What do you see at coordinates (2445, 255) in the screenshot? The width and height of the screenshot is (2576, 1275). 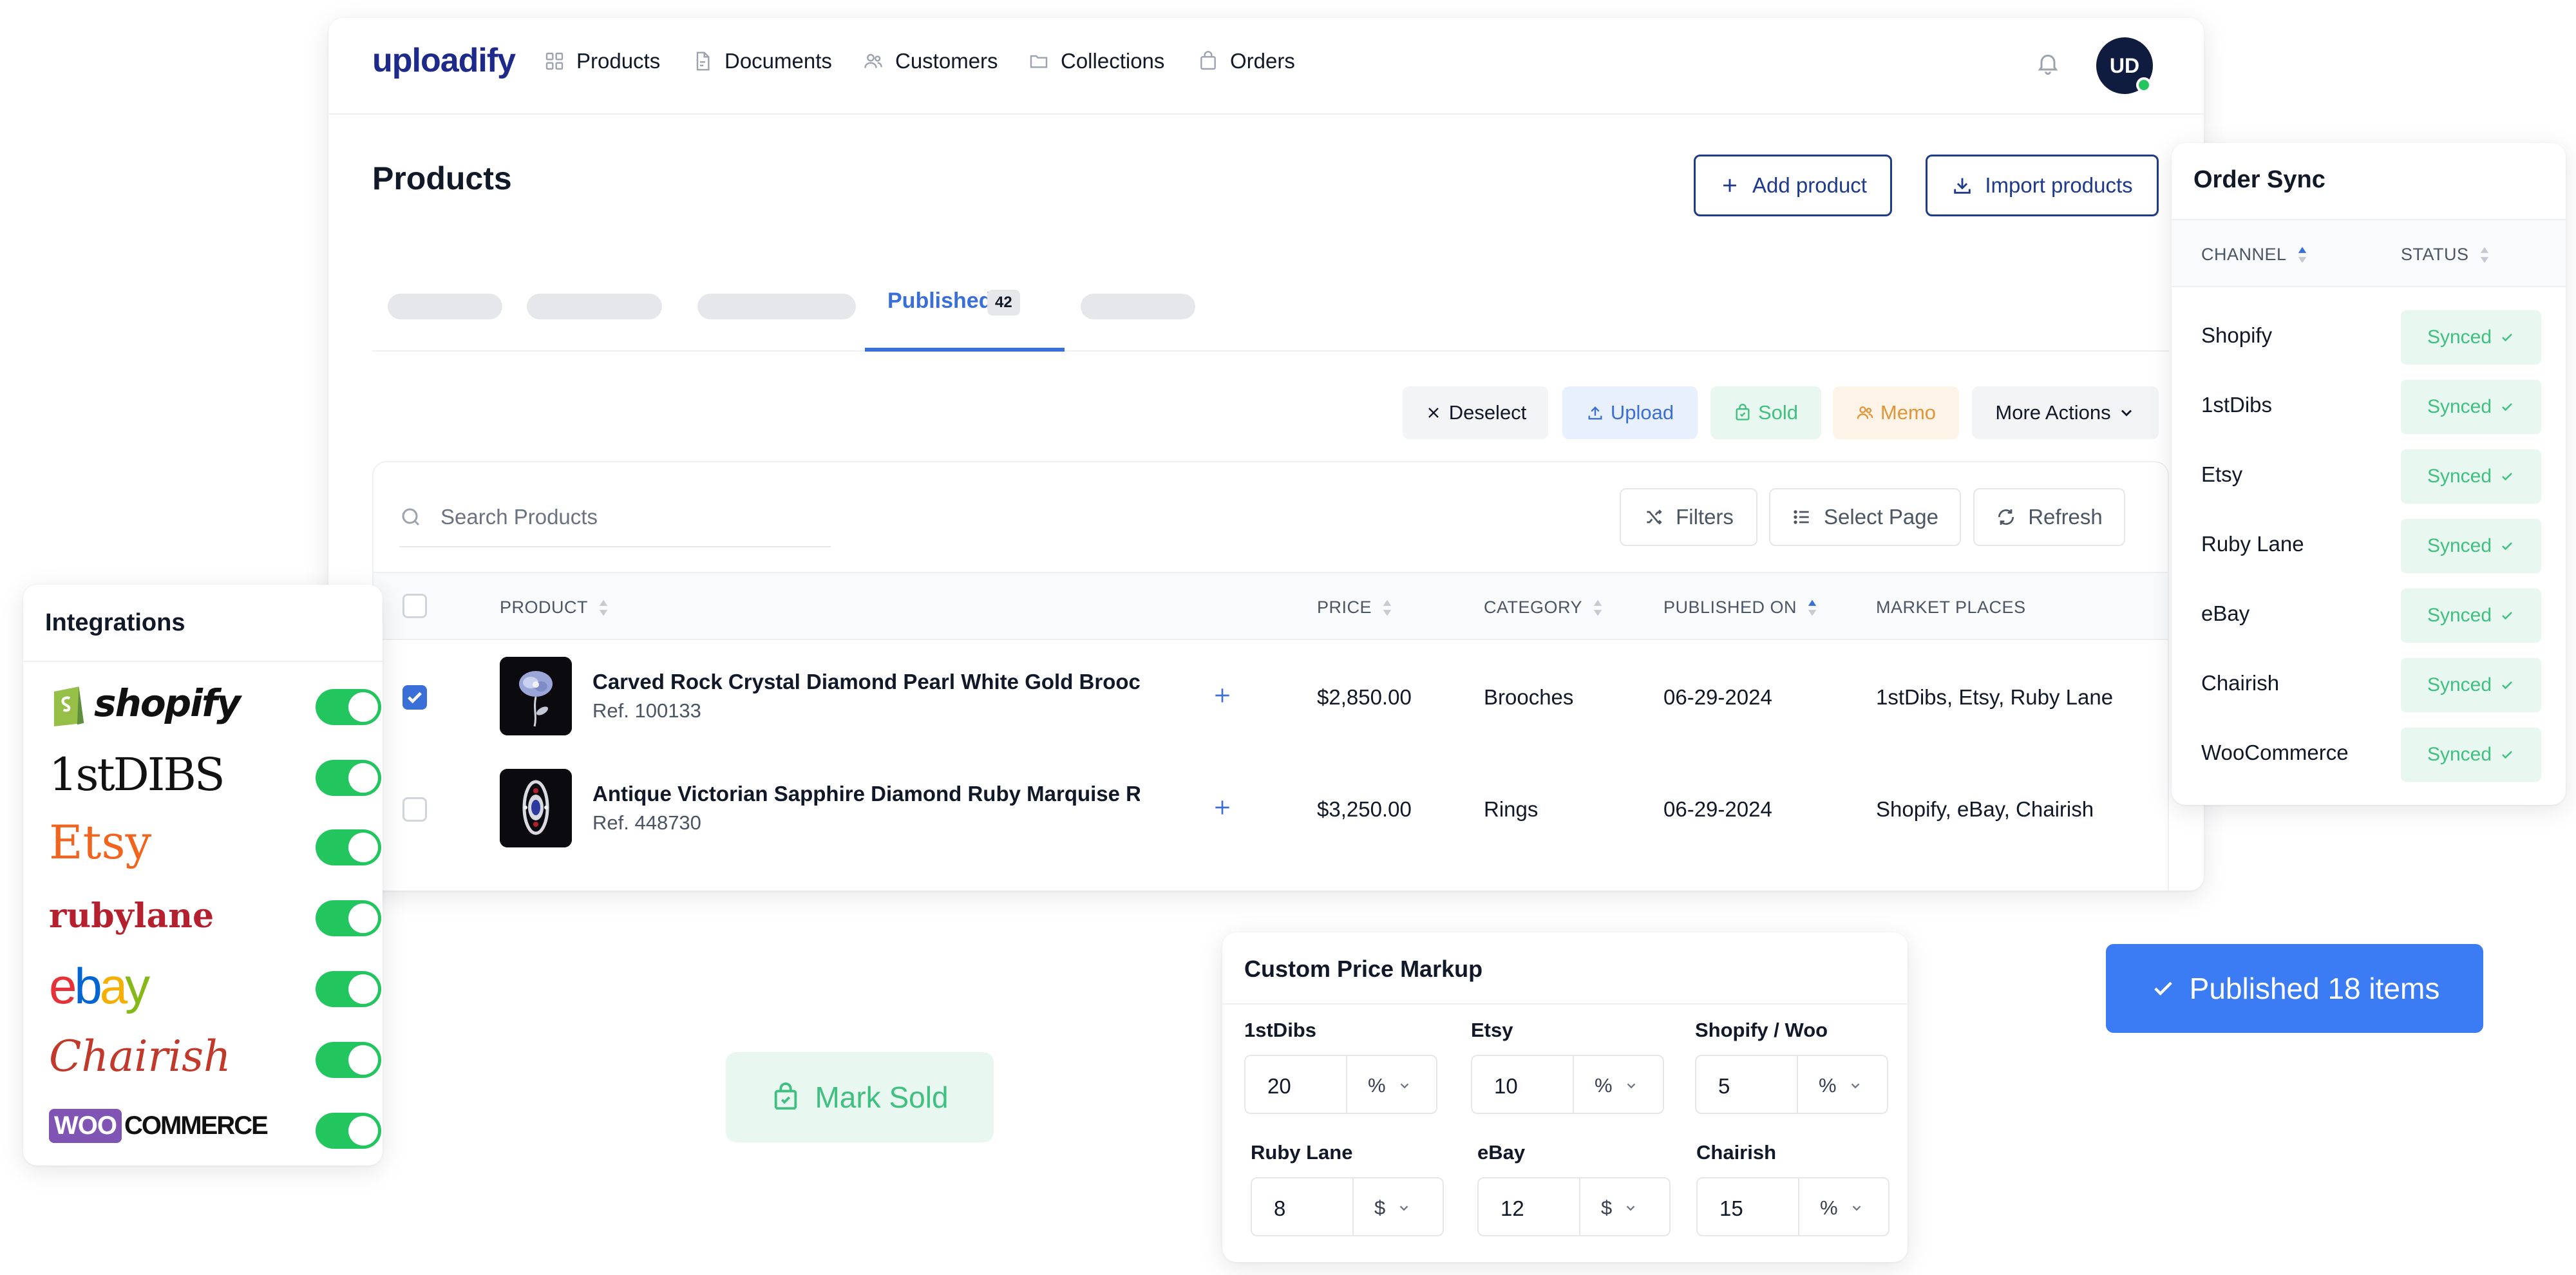 I see `column-status: STATUS` at bounding box center [2445, 255].